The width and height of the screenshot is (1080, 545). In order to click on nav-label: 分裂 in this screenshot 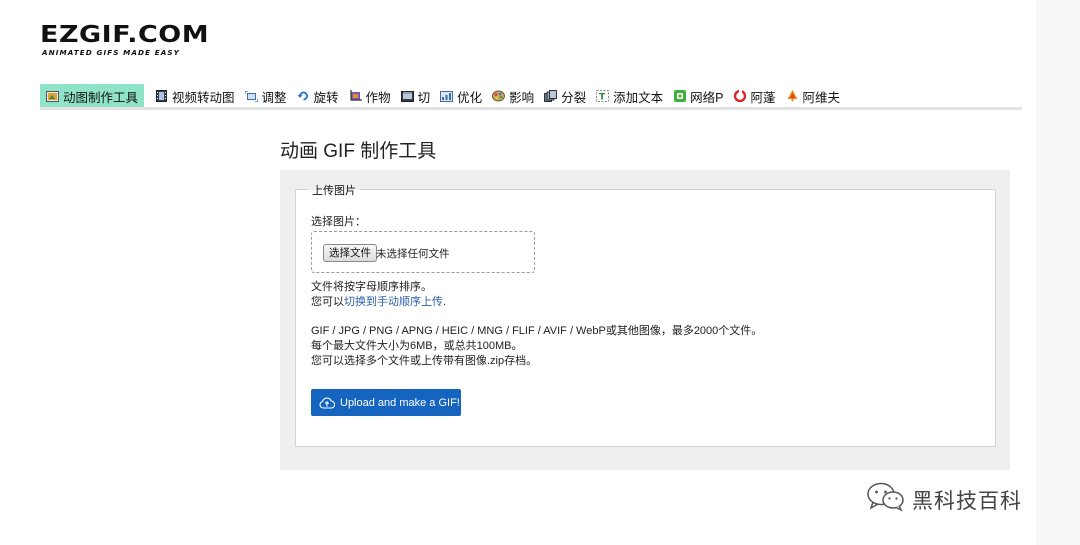, I will do `click(574, 97)`.